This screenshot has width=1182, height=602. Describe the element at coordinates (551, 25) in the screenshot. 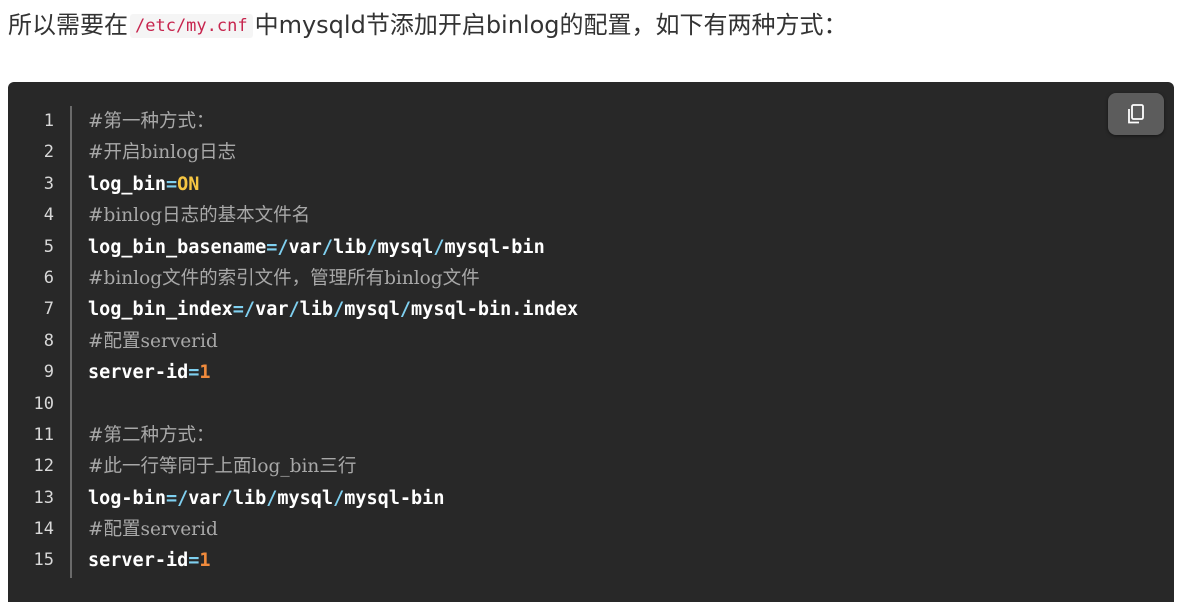

I see `intro-text-after: 中mysqld节添加开启binlog的配置，如下有两种方式：` at that location.